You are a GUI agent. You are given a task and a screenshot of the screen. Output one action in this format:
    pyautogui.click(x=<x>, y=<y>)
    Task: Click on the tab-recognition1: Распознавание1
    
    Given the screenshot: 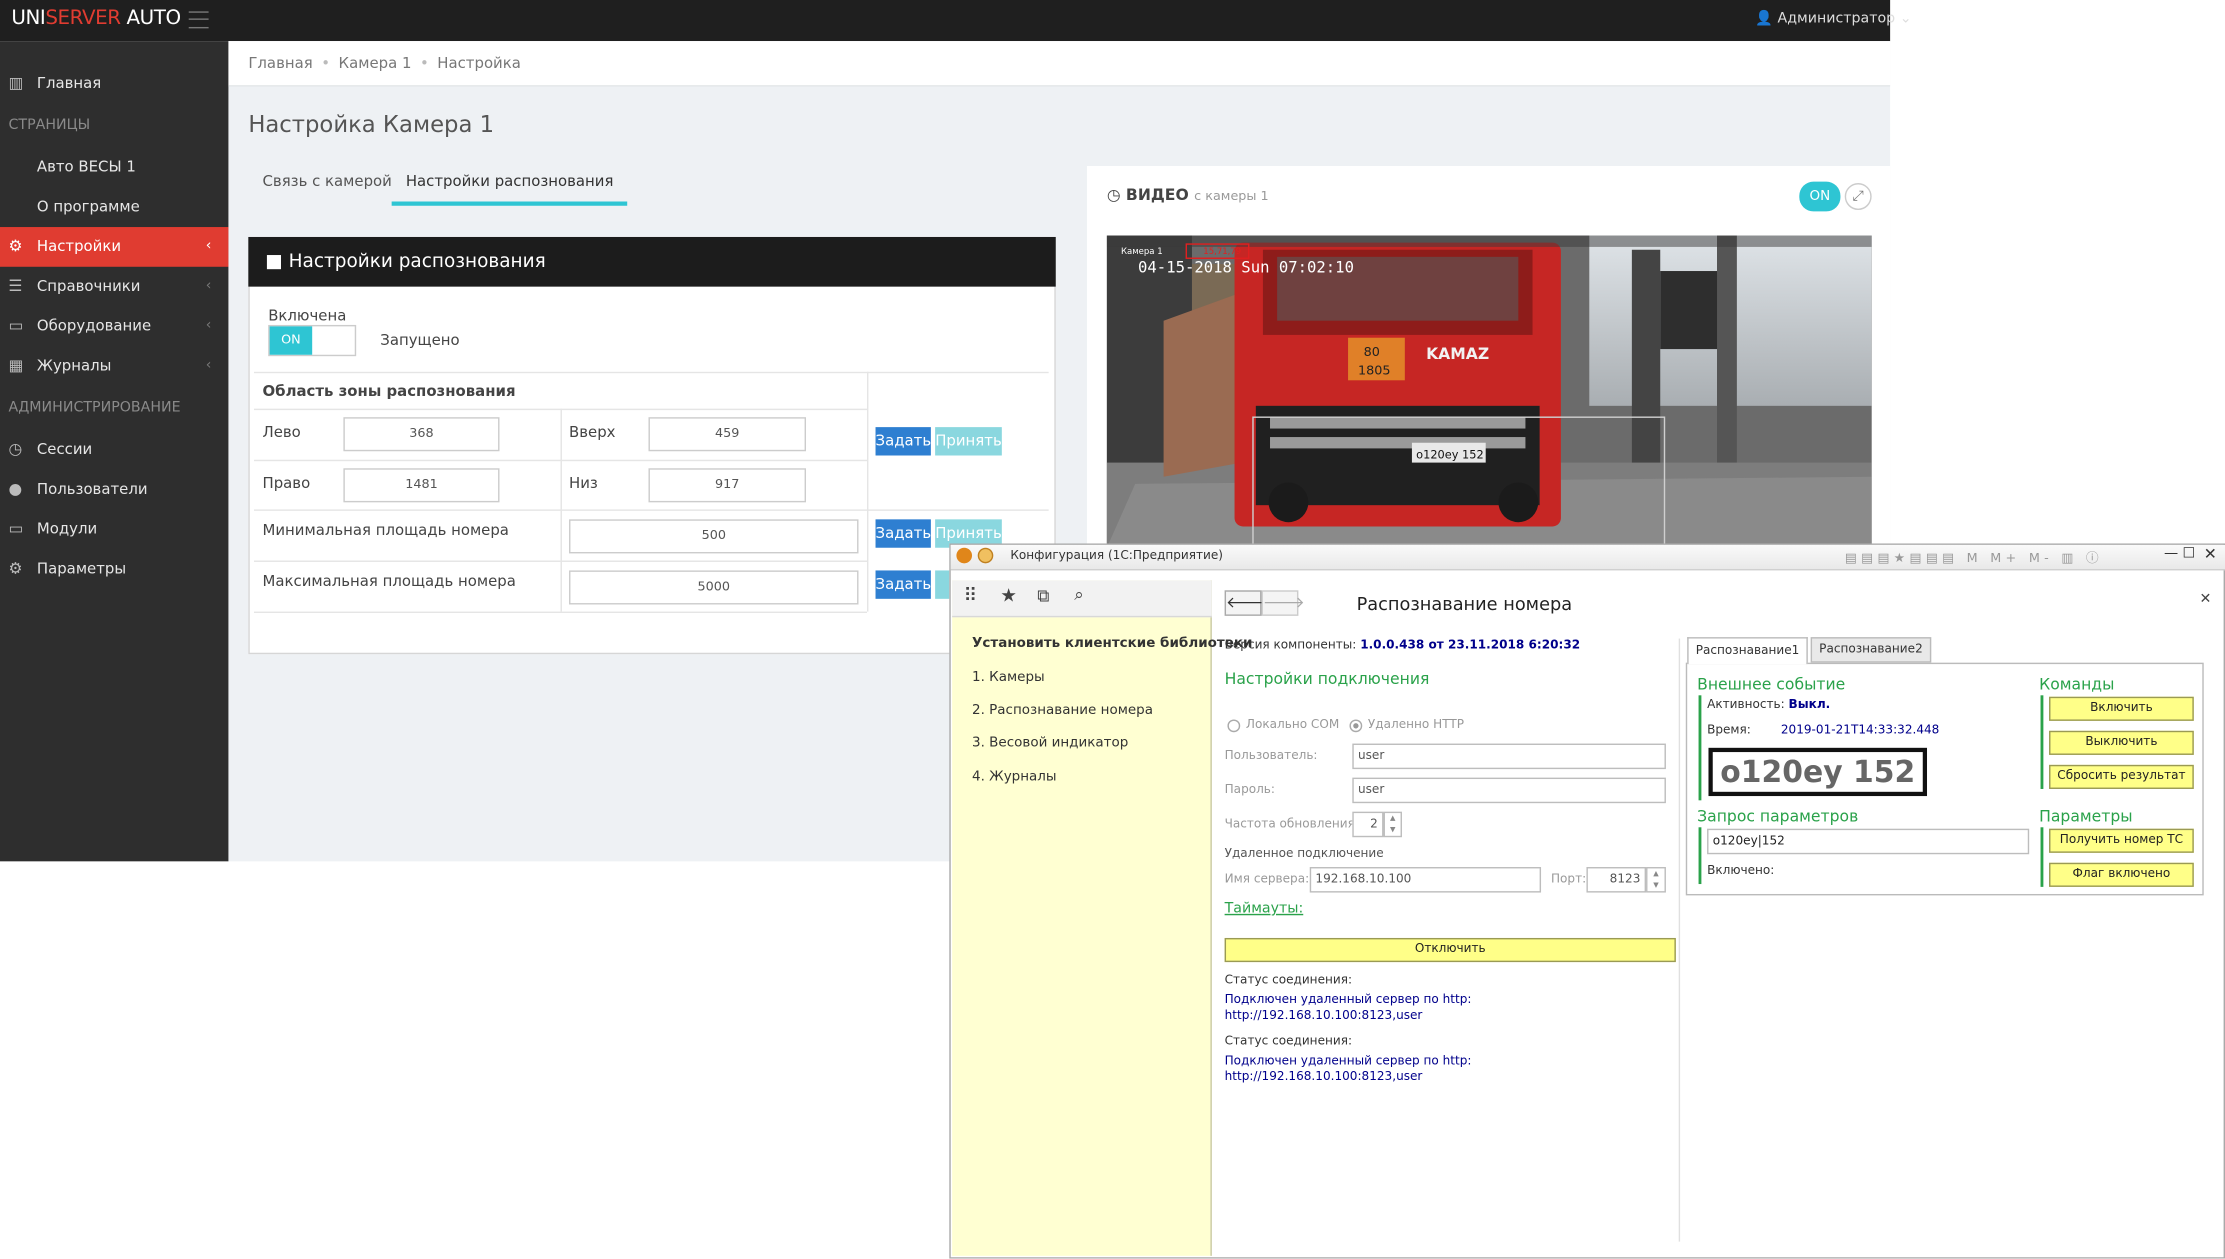 What is the action you would take?
    pyautogui.click(x=1747, y=651)
    